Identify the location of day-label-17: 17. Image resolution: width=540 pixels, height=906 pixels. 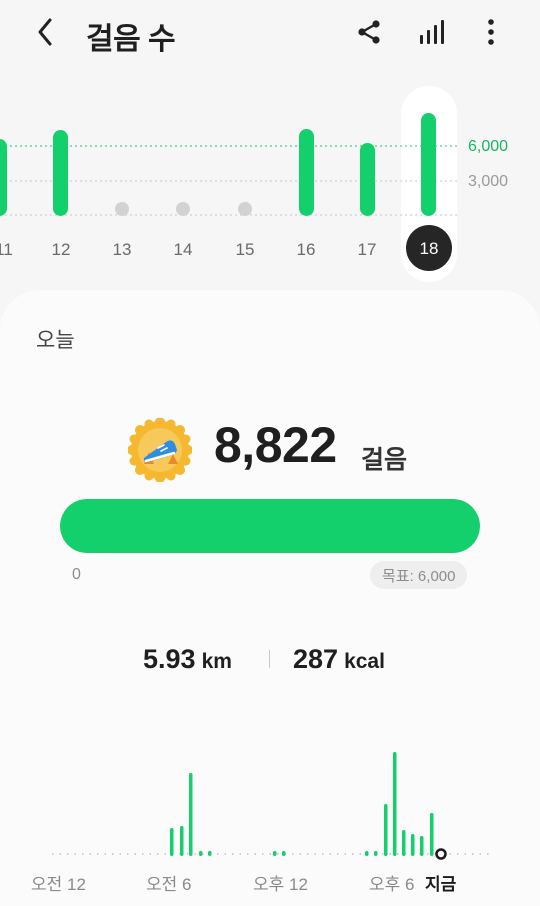
(367, 249).